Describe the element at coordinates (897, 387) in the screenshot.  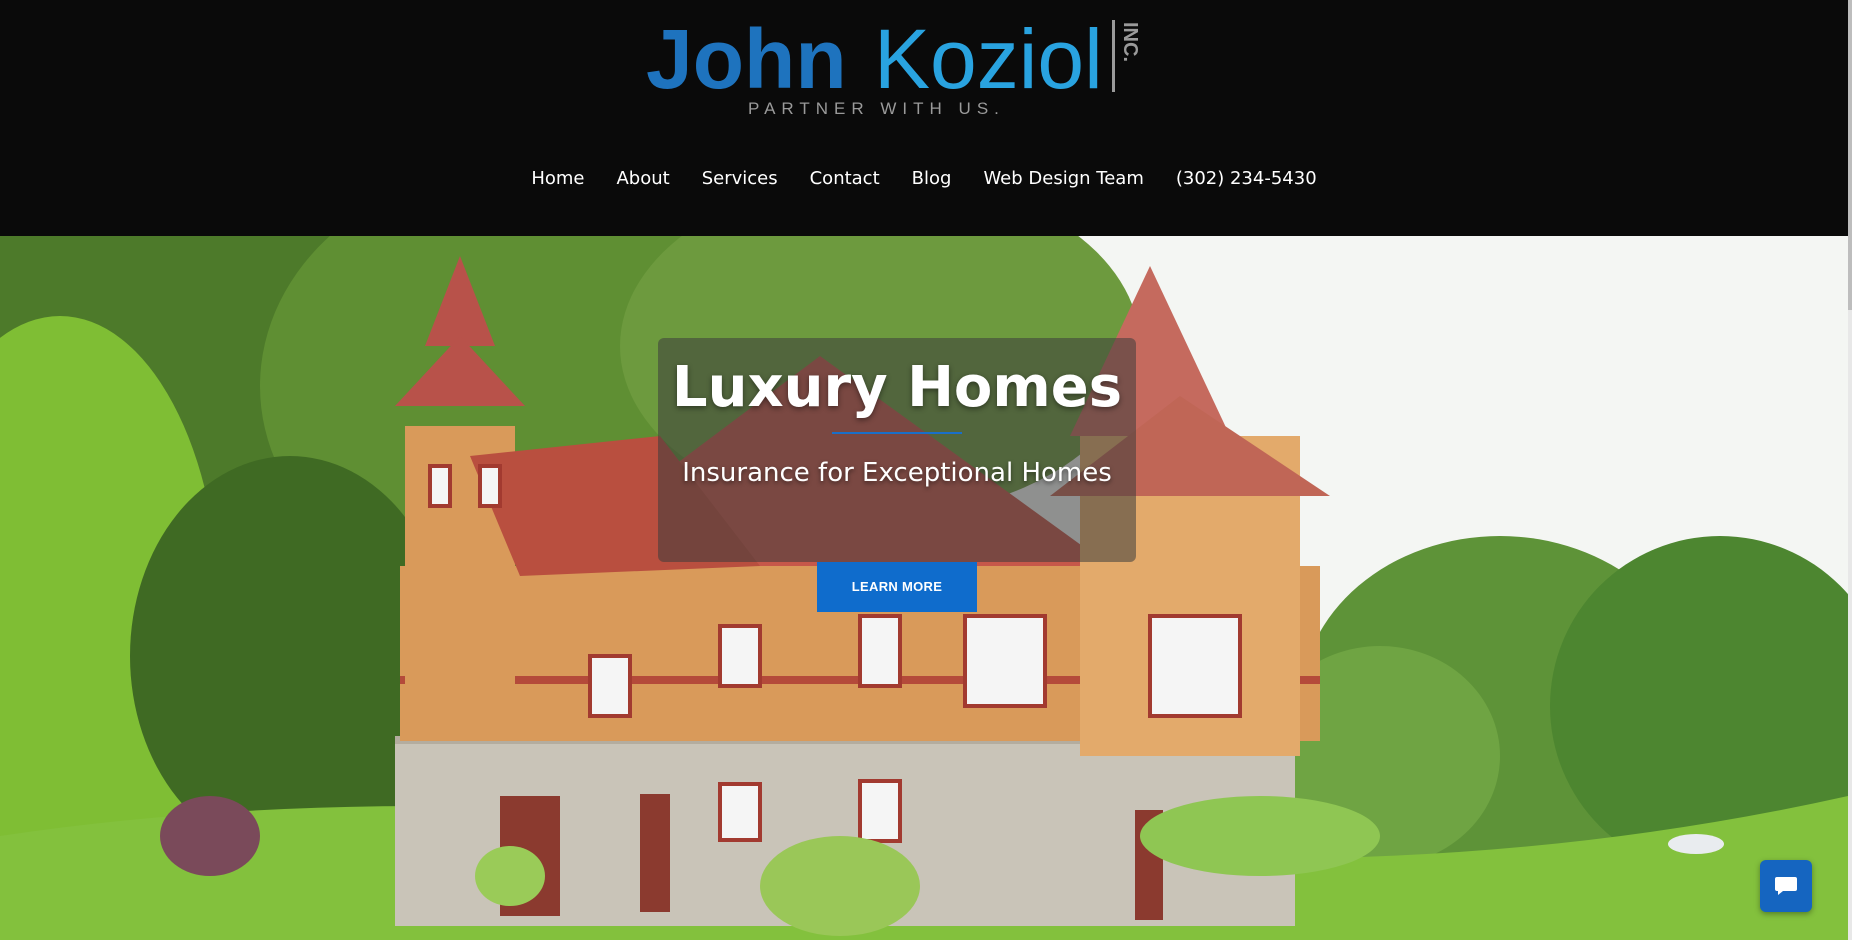
I see `hero-title: Luxury Homes` at that location.